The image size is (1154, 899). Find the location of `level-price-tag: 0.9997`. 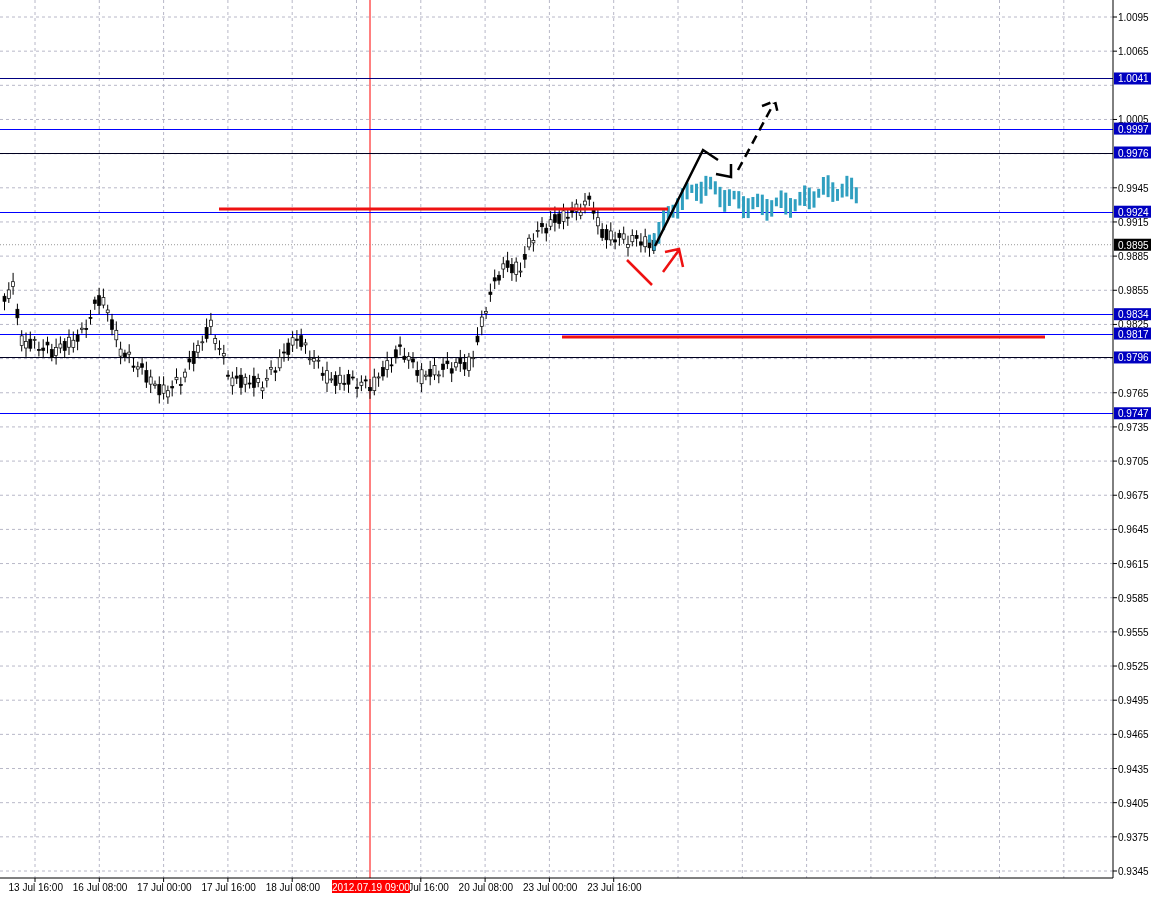

level-price-tag: 0.9997 is located at coordinates (1132, 128).